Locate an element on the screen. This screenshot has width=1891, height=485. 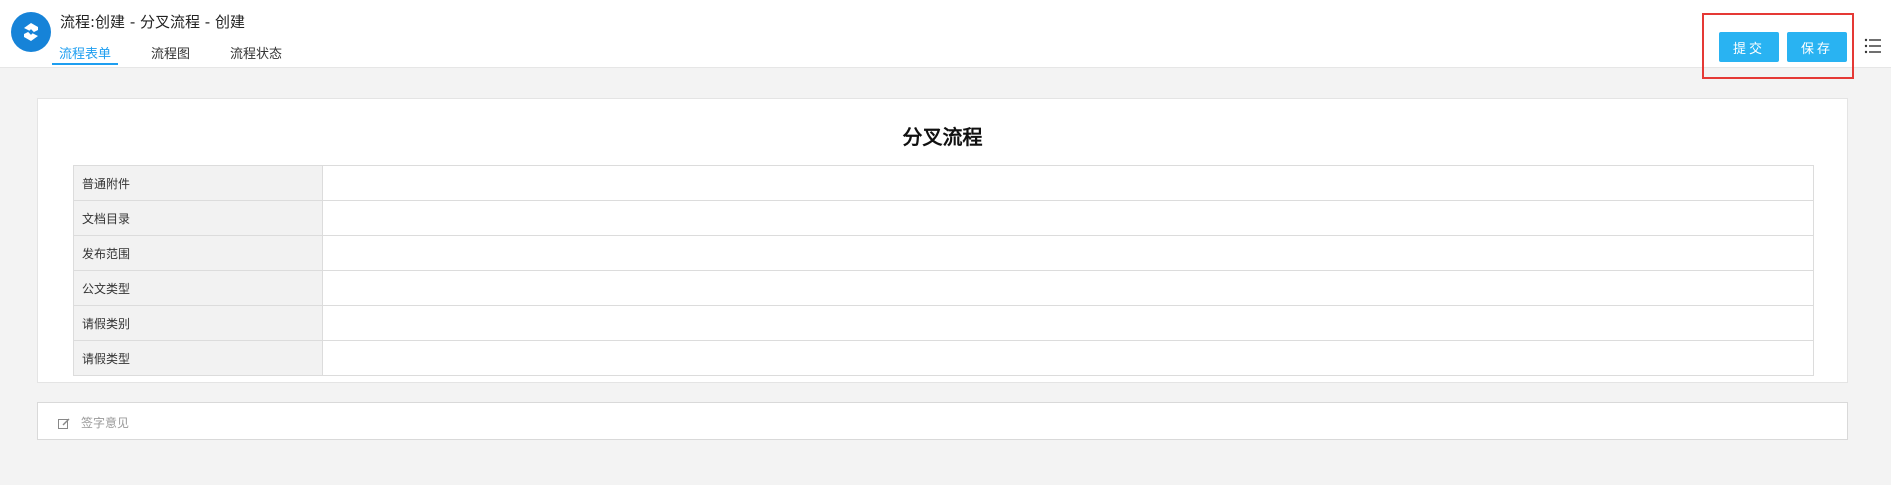
signature-opinion-placeholder: 签字意见 is located at coordinates (105, 423).